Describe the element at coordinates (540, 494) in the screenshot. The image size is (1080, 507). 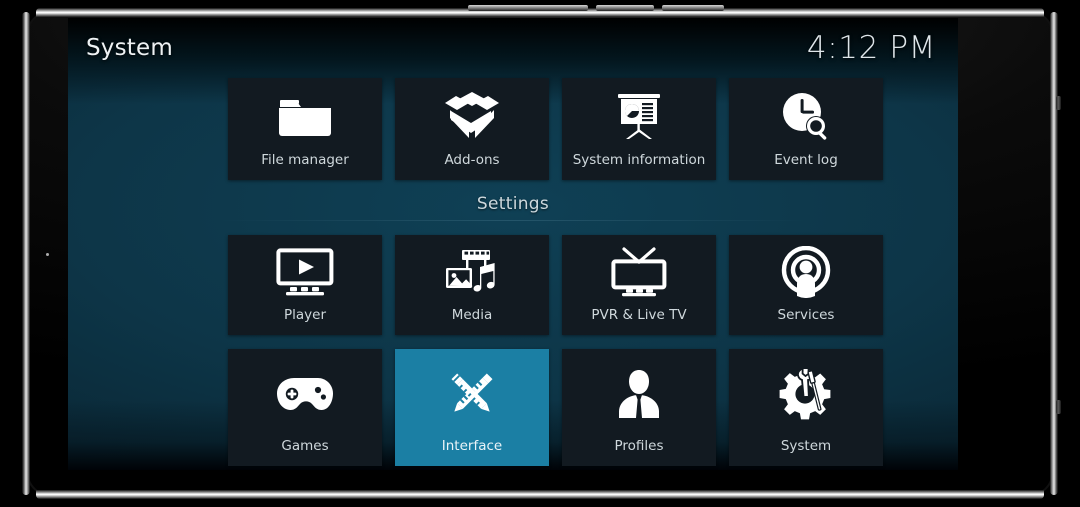
I see `device-bottom-rail` at that location.